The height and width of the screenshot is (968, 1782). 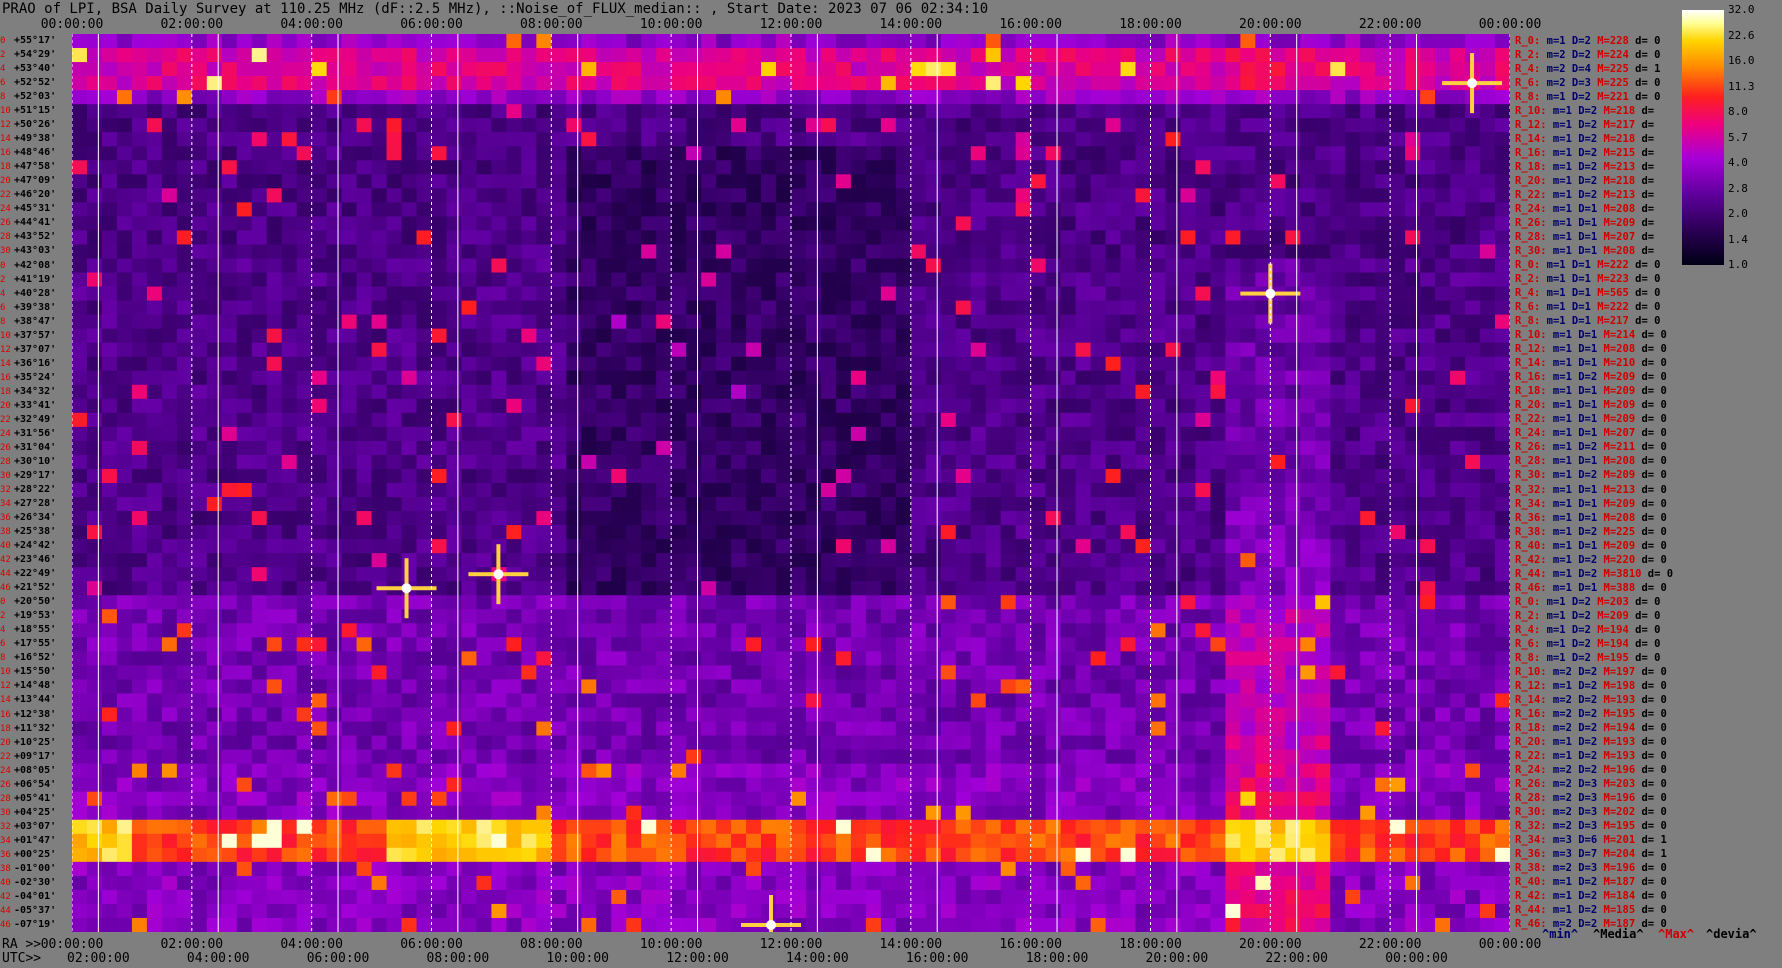 What do you see at coordinates (551, 24) in the screenshot?
I see `top-ra-tick: 08:00:00` at bounding box center [551, 24].